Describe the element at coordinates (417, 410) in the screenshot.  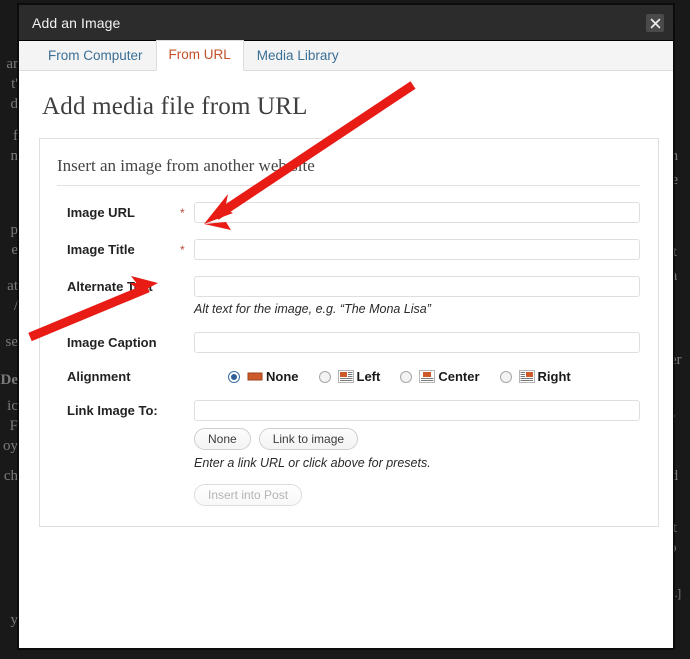
I see `link-image-to-input` at that location.